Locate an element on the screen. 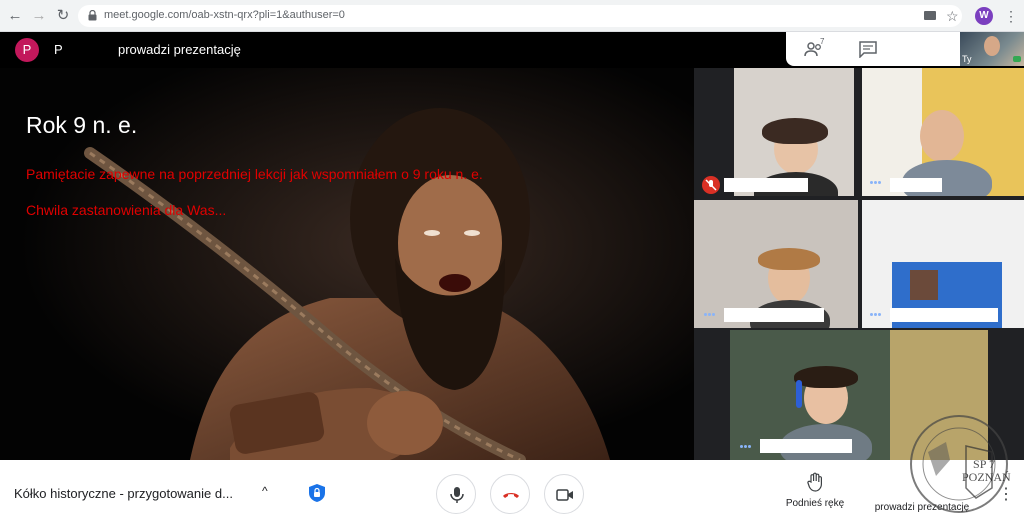  bookmark-star-icon: ☆ is located at coordinates (952, 16).